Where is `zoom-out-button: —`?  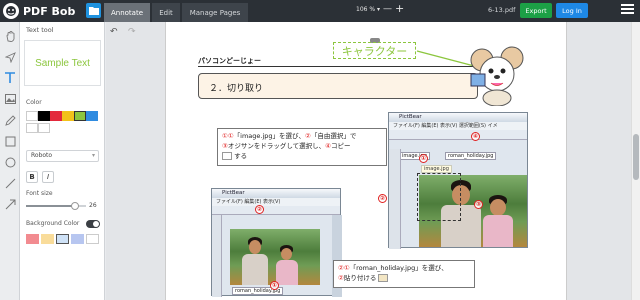
zoom-out-button: — is located at coordinates (387, 9).